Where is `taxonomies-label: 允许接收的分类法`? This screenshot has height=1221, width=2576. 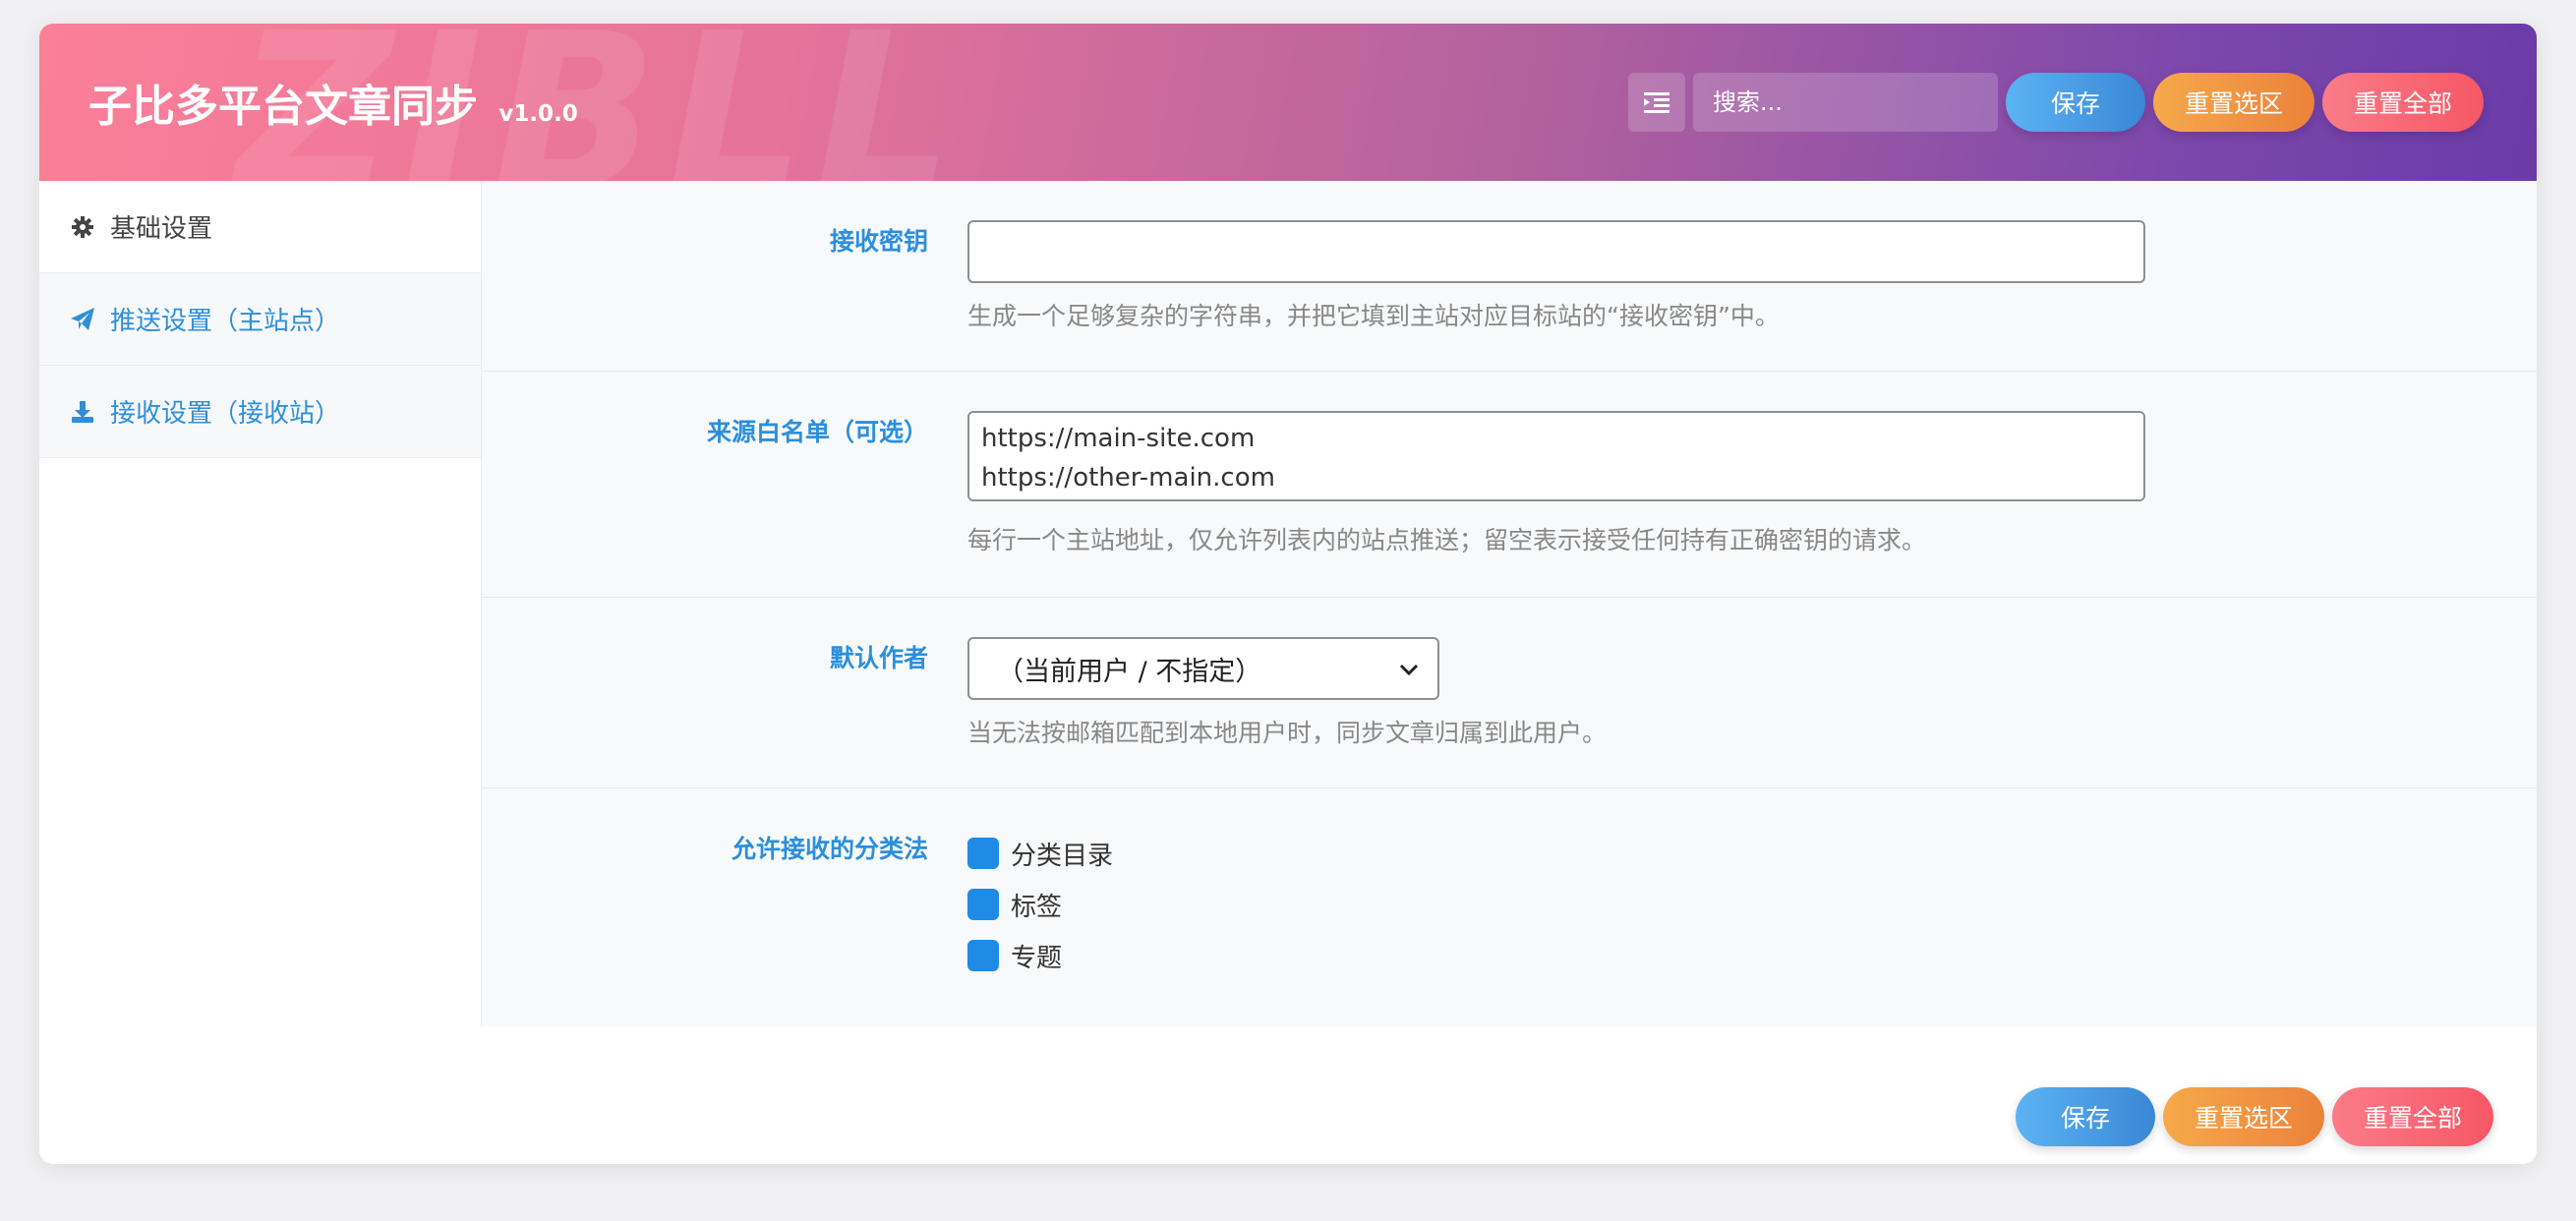
taxonomies-label: 允许接收的分类法 is located at coordinates (829, 849).